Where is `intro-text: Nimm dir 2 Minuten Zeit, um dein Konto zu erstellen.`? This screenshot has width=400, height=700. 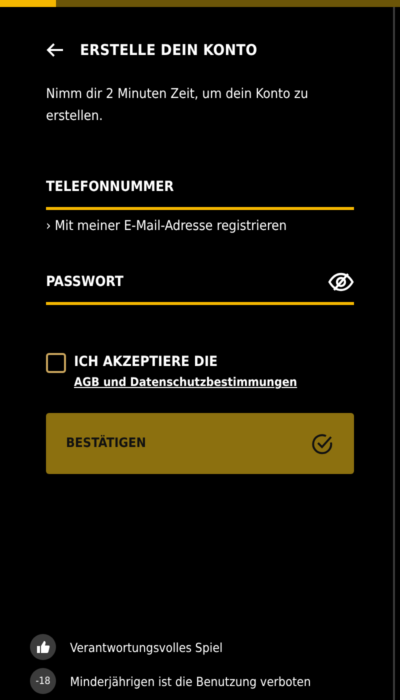
intro-text: Nimm dir 2 Minuten Zeit, um dein Konto zu erstellen. is located at coordinates (178, 105).